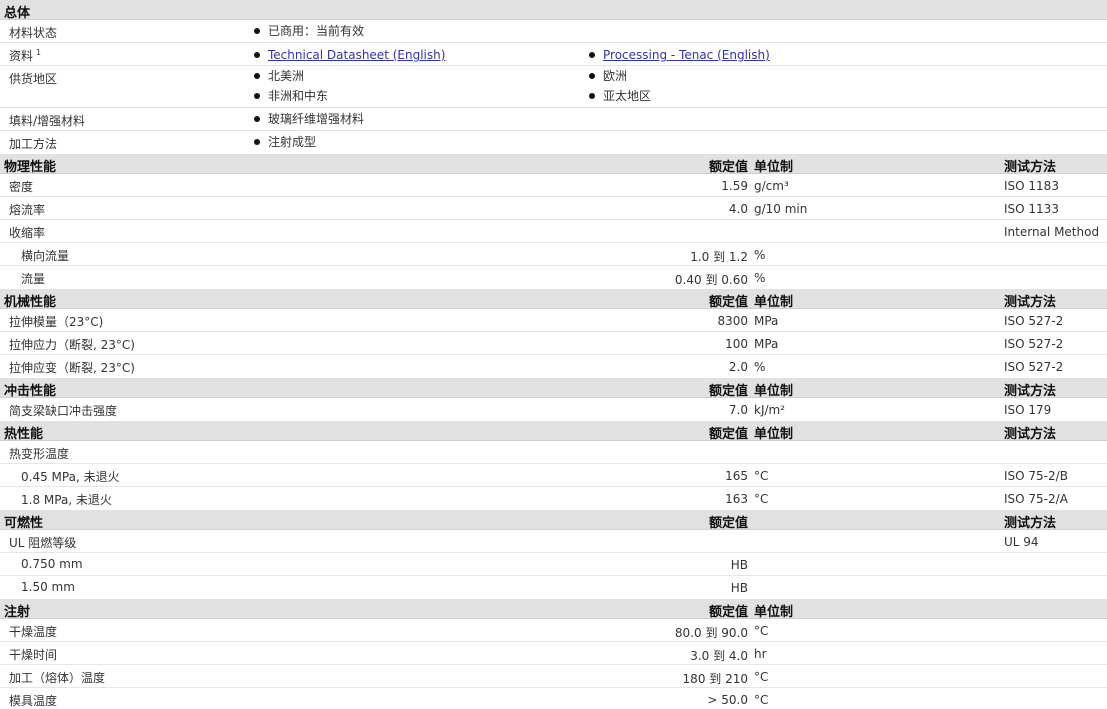  What do you see at coordinates (732, 321) in the screenshot?
I see `property-value: 8300` at bounding box center [732, 321].